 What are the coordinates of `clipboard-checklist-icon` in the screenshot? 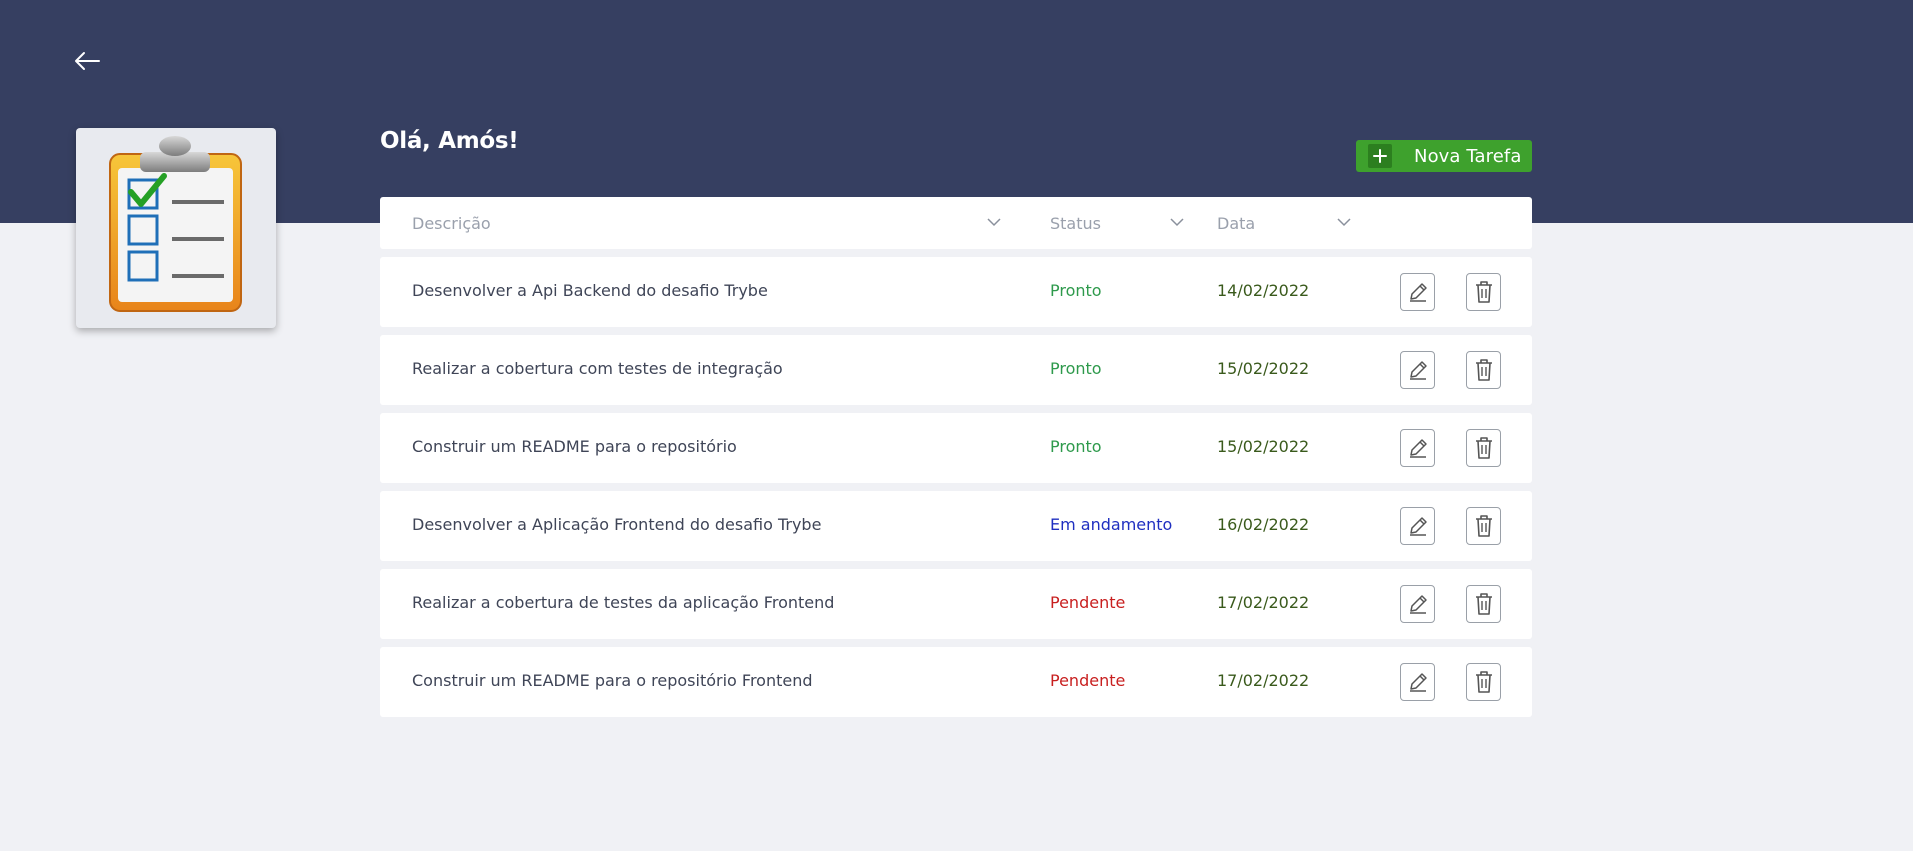 It's located at (175, 224).